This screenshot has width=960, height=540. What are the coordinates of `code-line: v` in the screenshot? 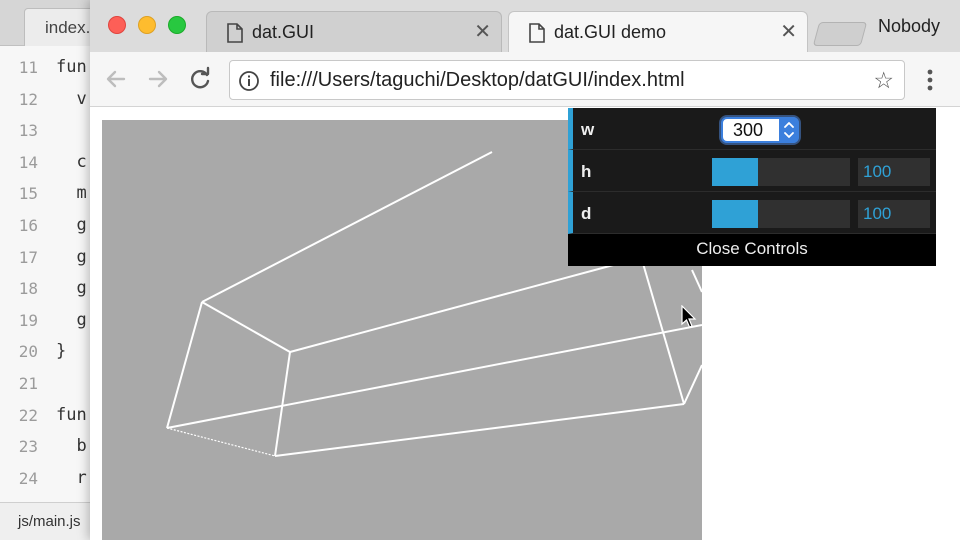 It's located at (71, 98).